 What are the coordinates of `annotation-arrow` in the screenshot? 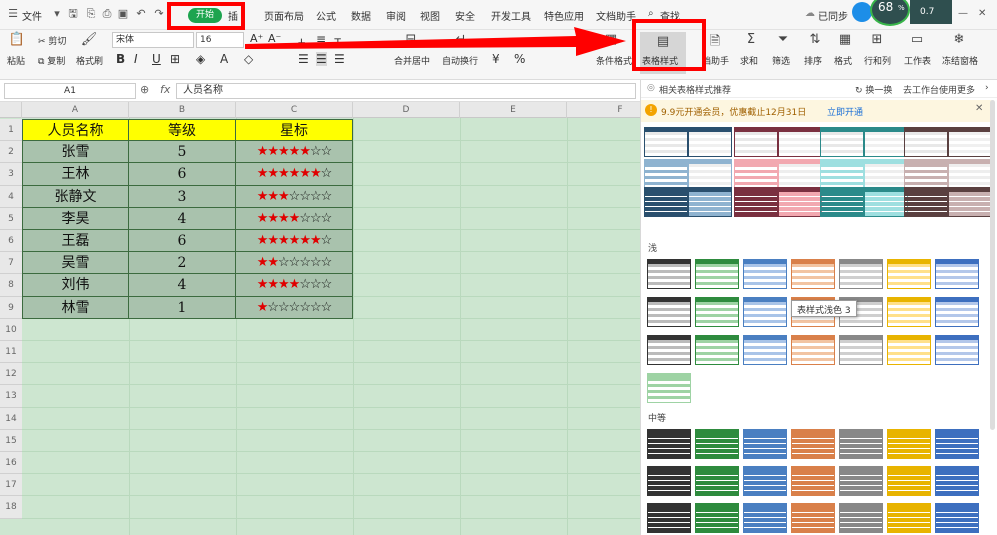 It's located at (435, 41).